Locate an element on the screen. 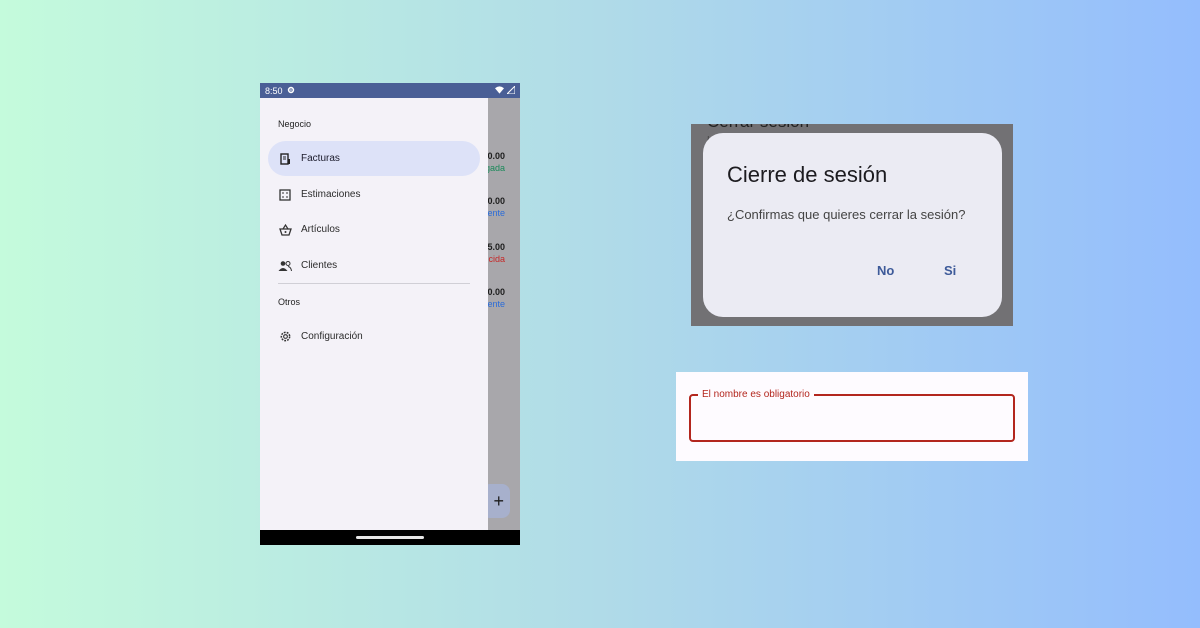 Image resolution: width=1200 pixels, height=628 pixels. people-icon is located at coordinates (285, 266).